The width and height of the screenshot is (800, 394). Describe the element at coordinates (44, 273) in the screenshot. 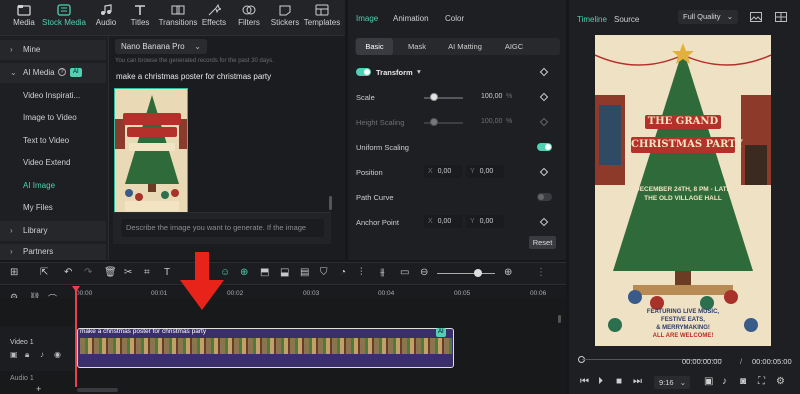

I see `select-tool-icon: ⇱` at that location.